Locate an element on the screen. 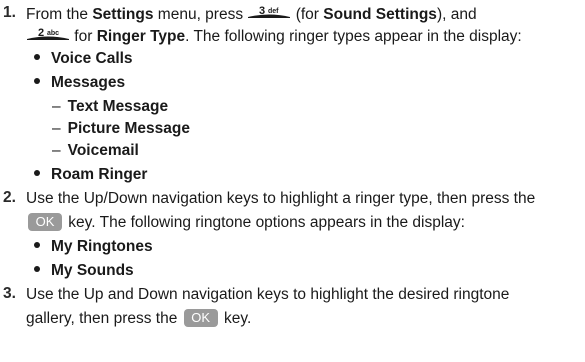  text: ), and is located at coordinates (456, 15).